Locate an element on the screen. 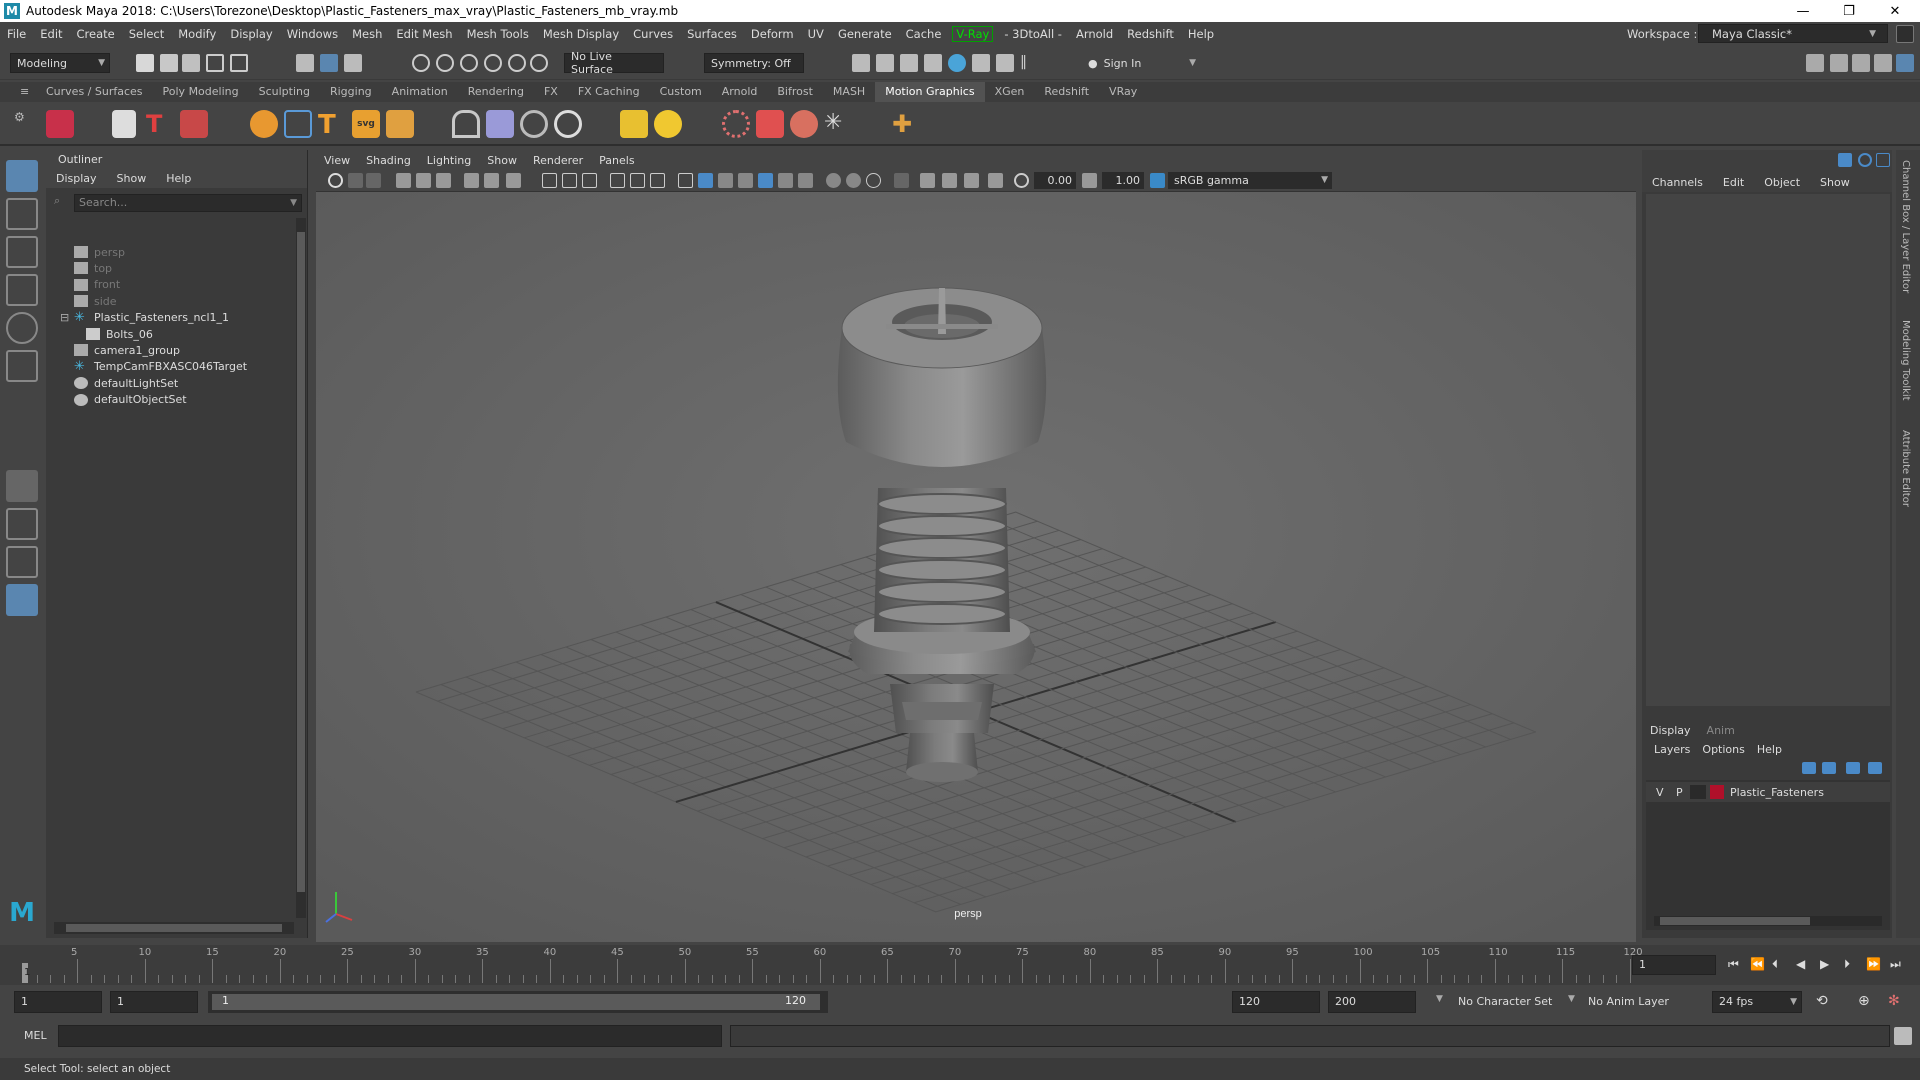 The width and height of the screenshot is (1920, 1080). playback-start-field: 1 is located at coordinates (154, 1002).